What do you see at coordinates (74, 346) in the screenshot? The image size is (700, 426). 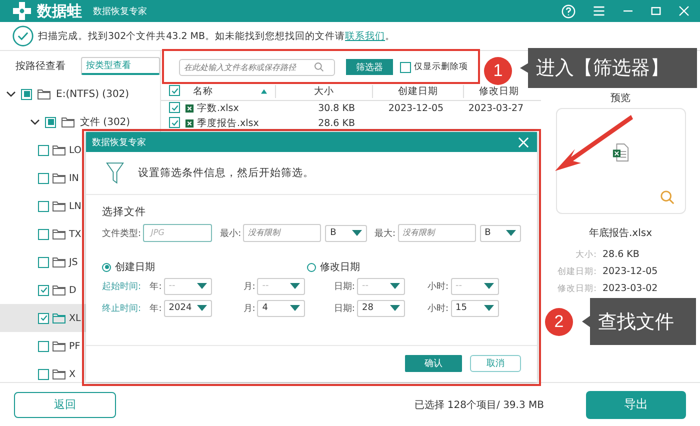 I see `tree-item: PF` at bounding box center [74, 346].